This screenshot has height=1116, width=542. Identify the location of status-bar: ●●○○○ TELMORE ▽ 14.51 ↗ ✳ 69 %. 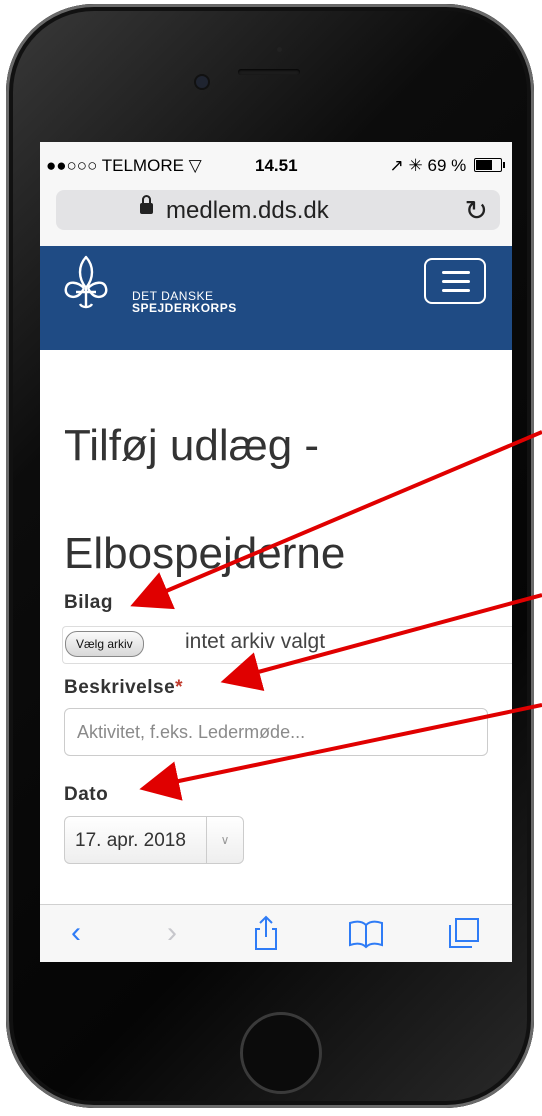
(276, 165).